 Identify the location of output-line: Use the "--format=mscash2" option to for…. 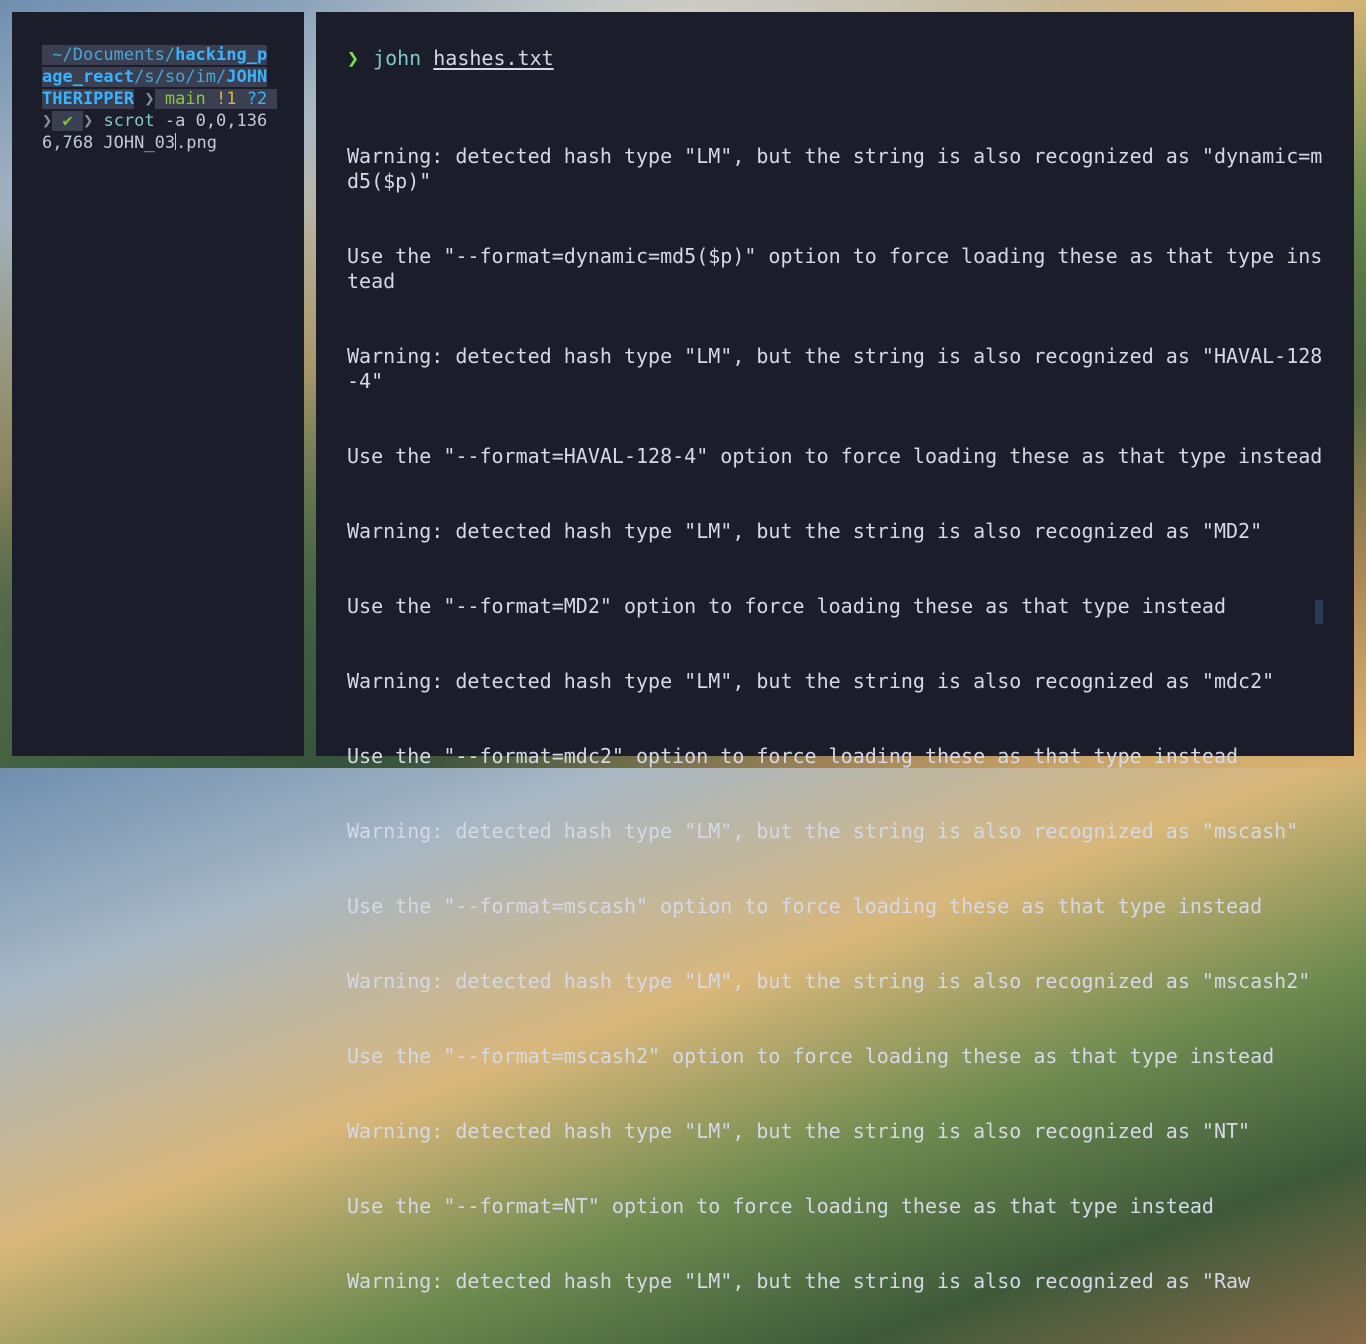
(811, 1056).